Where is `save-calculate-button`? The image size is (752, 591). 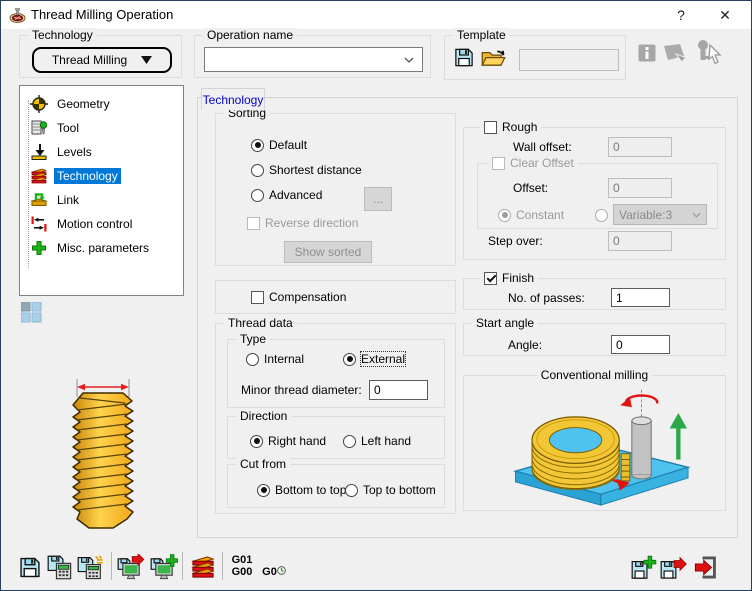
save-calculate-button is located at coordinates (60, 567).